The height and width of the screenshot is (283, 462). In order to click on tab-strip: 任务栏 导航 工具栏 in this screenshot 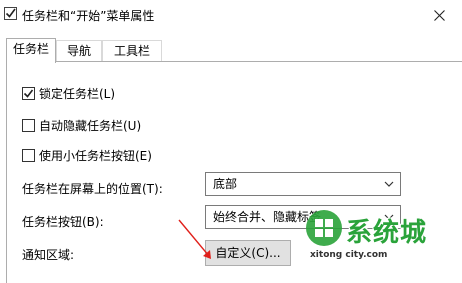, I will do `click(231, 50)`.